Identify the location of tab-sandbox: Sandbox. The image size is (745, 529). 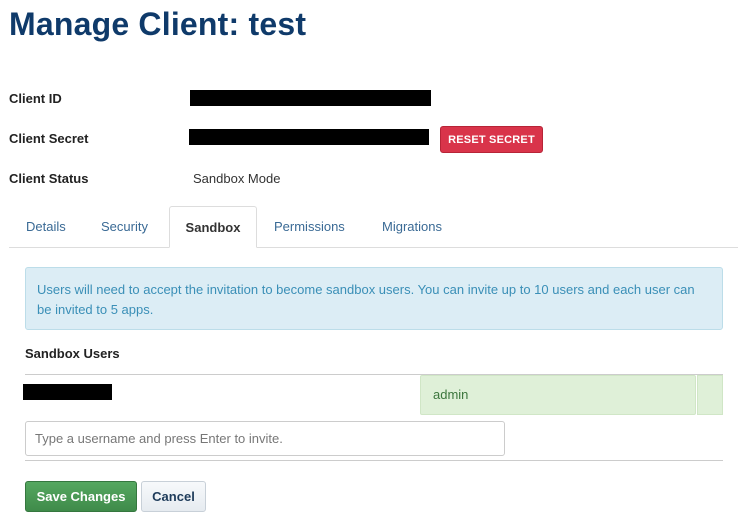
(213, 227).